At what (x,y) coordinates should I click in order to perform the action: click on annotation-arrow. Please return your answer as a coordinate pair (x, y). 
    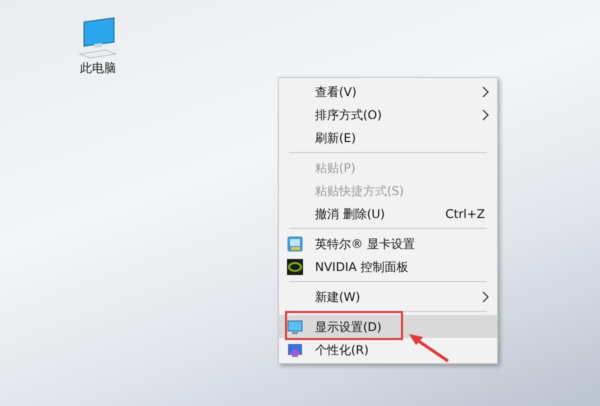
    Looking at the image, I should click on (429, 348).